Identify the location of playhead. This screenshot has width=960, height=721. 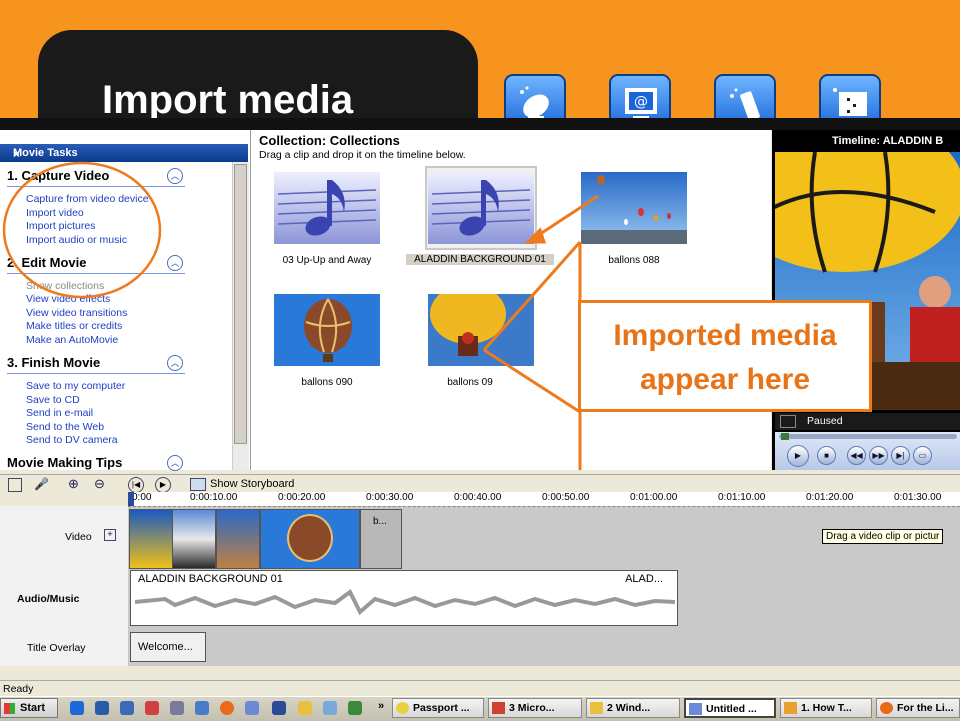
(131, 499).